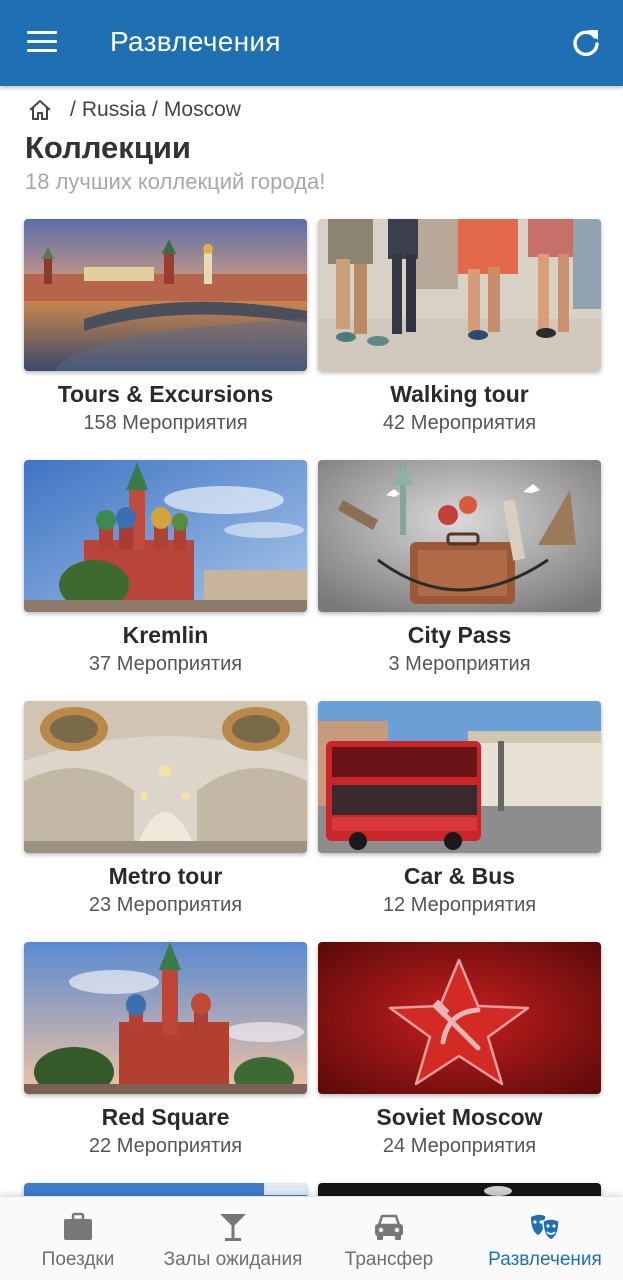  I want to click on collection-count: 42 Мероприятия, so click(459, 423).